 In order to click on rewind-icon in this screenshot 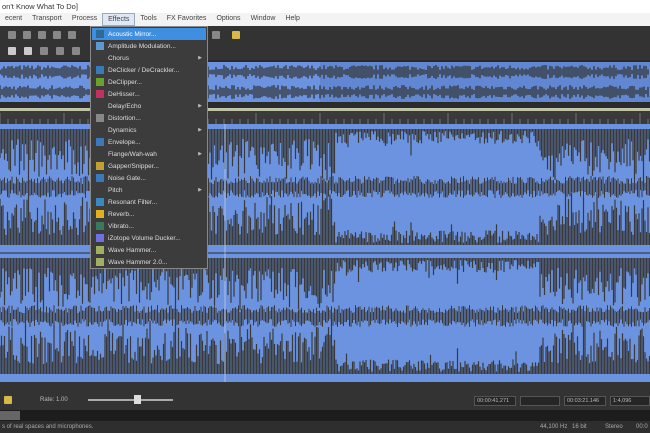, I will do `click(60, 51)`.